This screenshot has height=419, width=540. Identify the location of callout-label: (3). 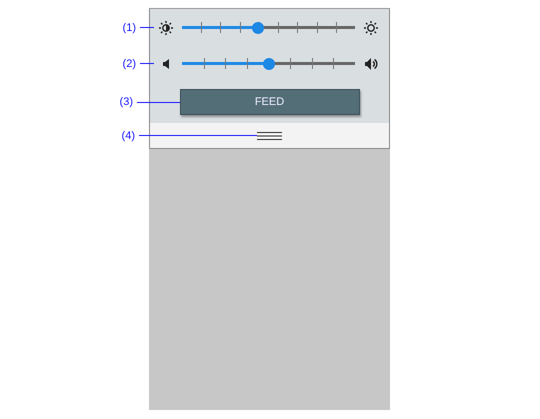
(126, 102).